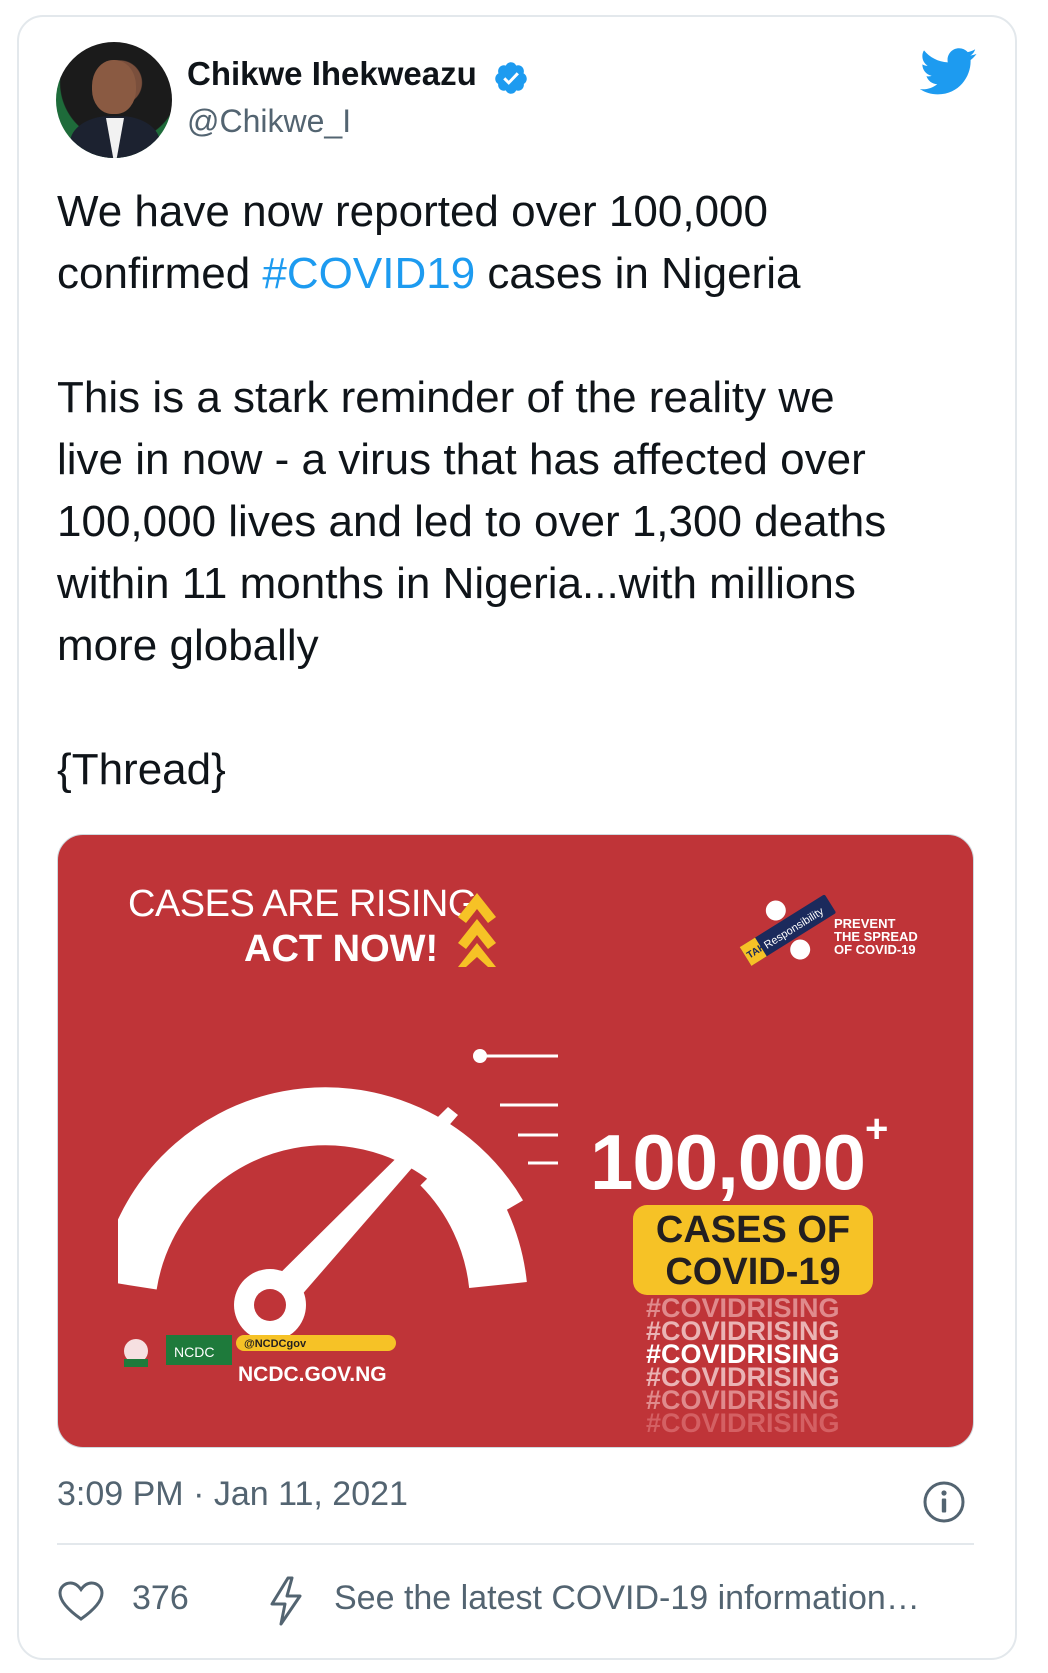 The image size is (1048, 1673). Describe the element at coordinates (160, 273) in the screenshot. I see `tweet-line2-pre: confirmed` at that location.